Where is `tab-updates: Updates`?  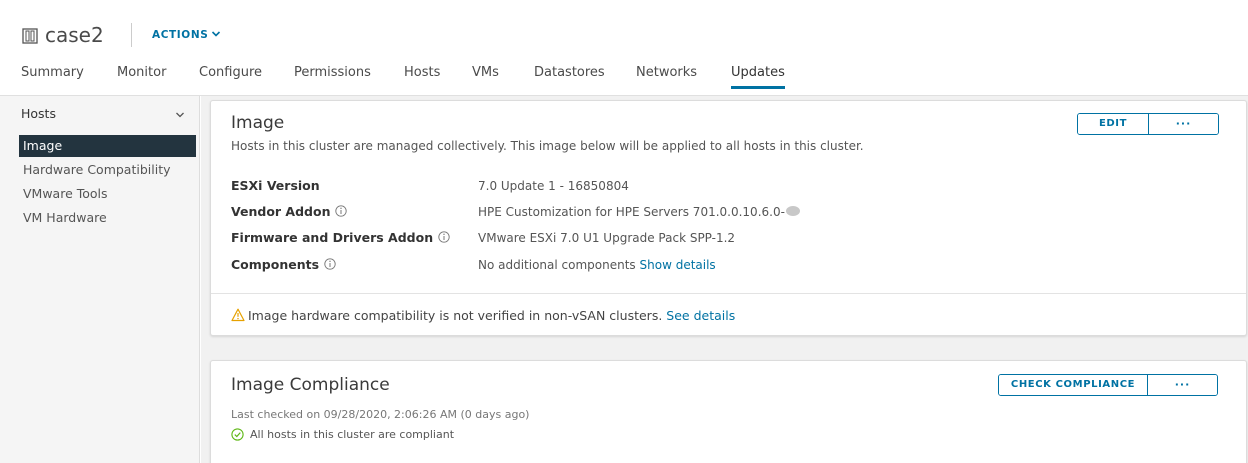
tab-updates: Updates is located at coordinates (758, 76).